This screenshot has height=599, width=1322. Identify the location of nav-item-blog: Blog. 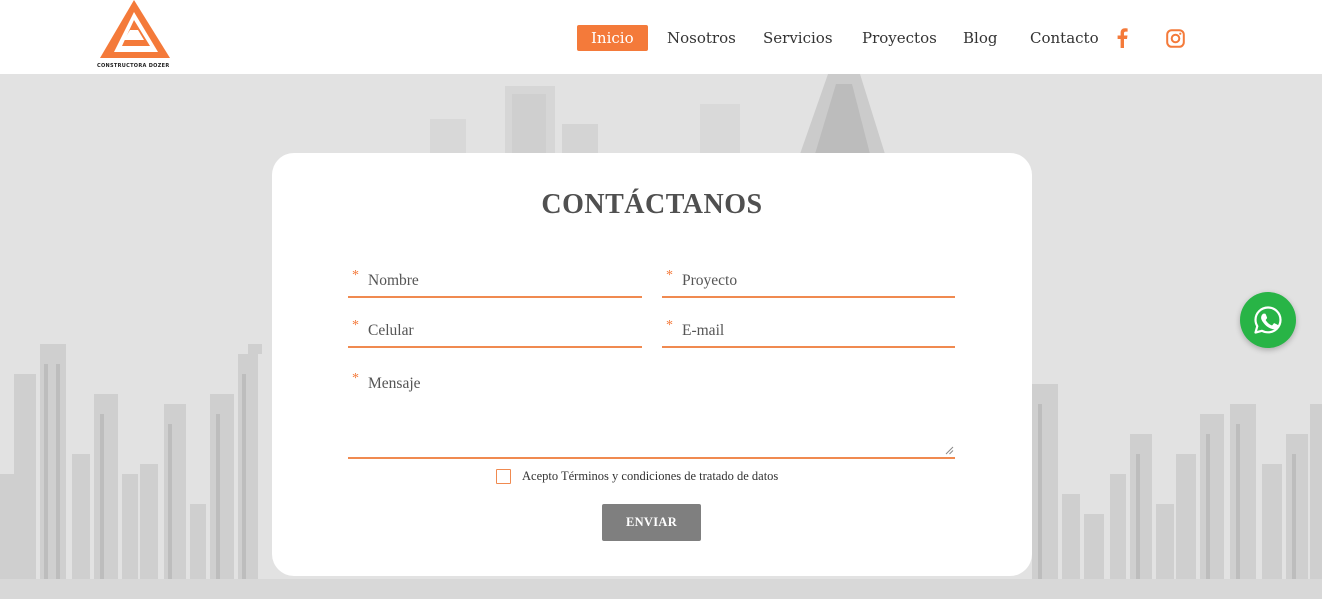
(980, 38).